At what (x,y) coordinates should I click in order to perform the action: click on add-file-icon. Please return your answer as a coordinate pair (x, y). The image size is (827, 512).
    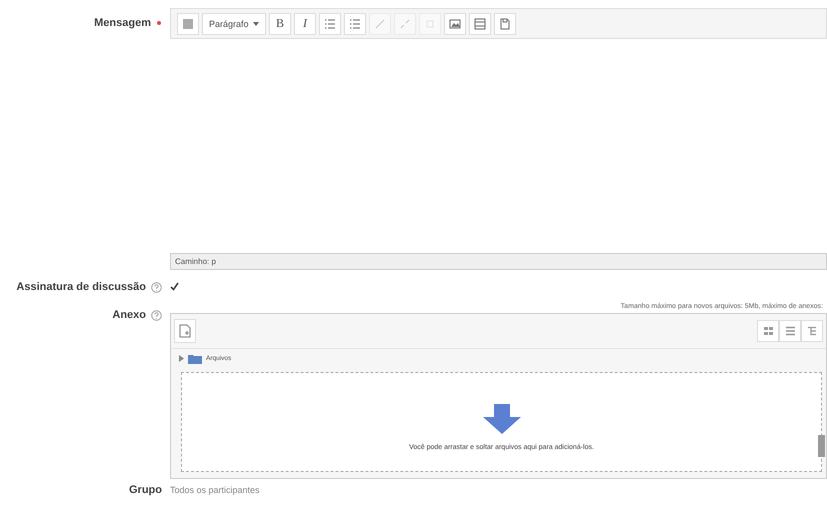
    Looking at the image, I should click on (185, 331).